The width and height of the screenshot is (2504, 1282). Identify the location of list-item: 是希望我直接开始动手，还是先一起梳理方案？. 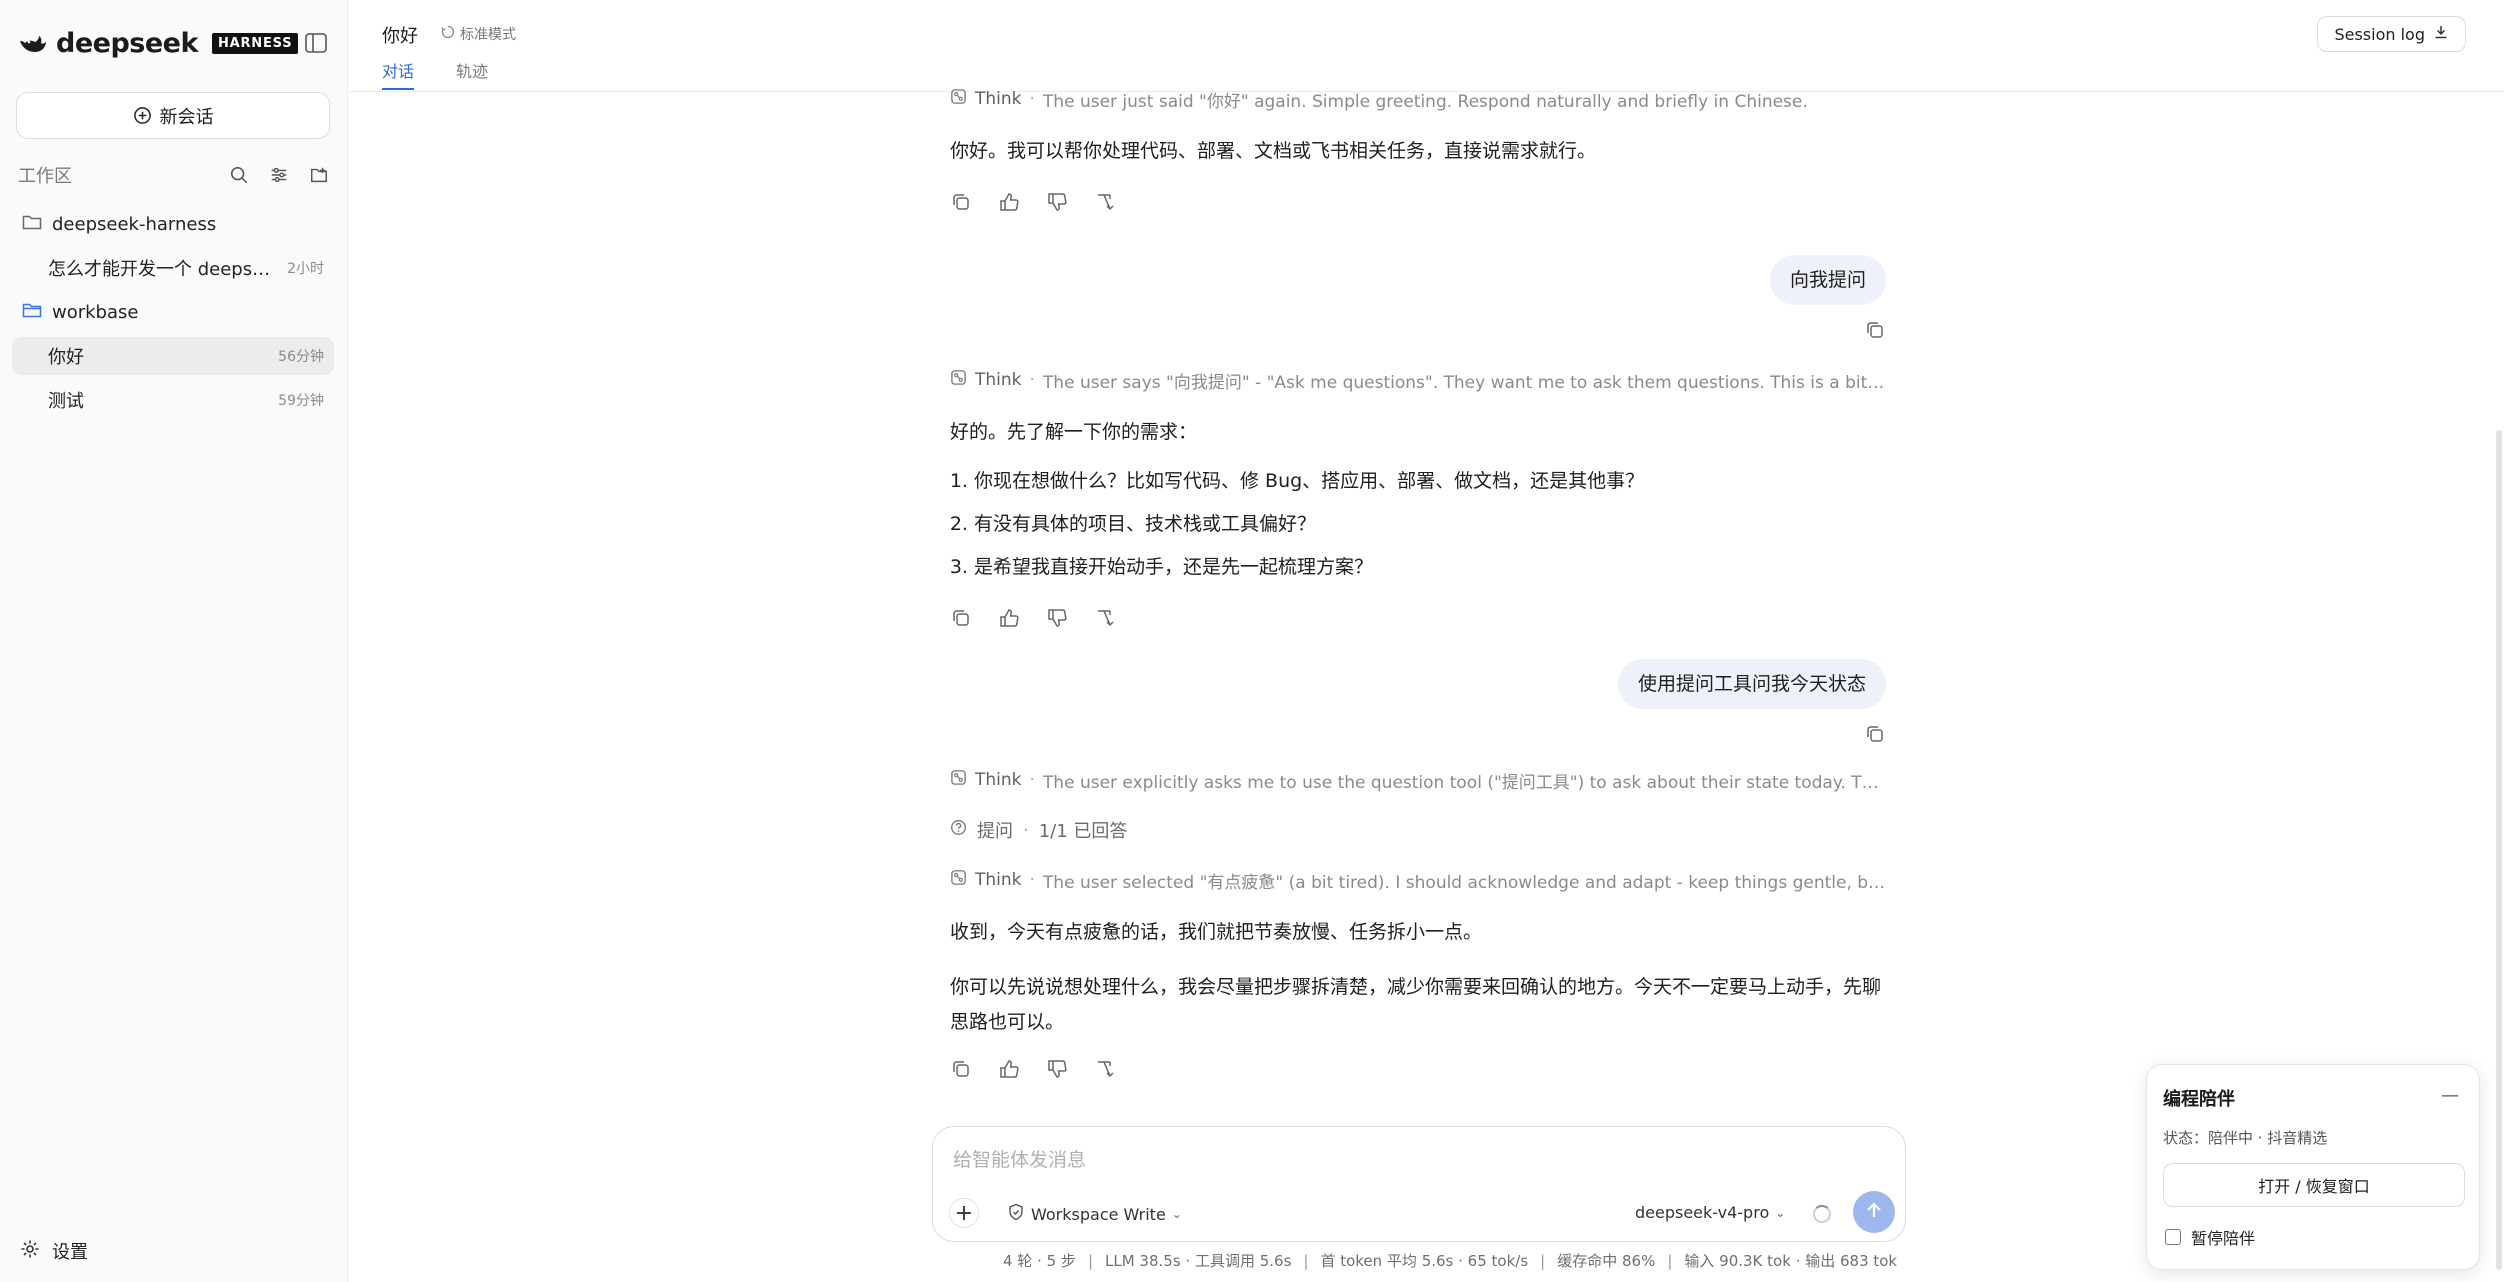
(1430, 567).